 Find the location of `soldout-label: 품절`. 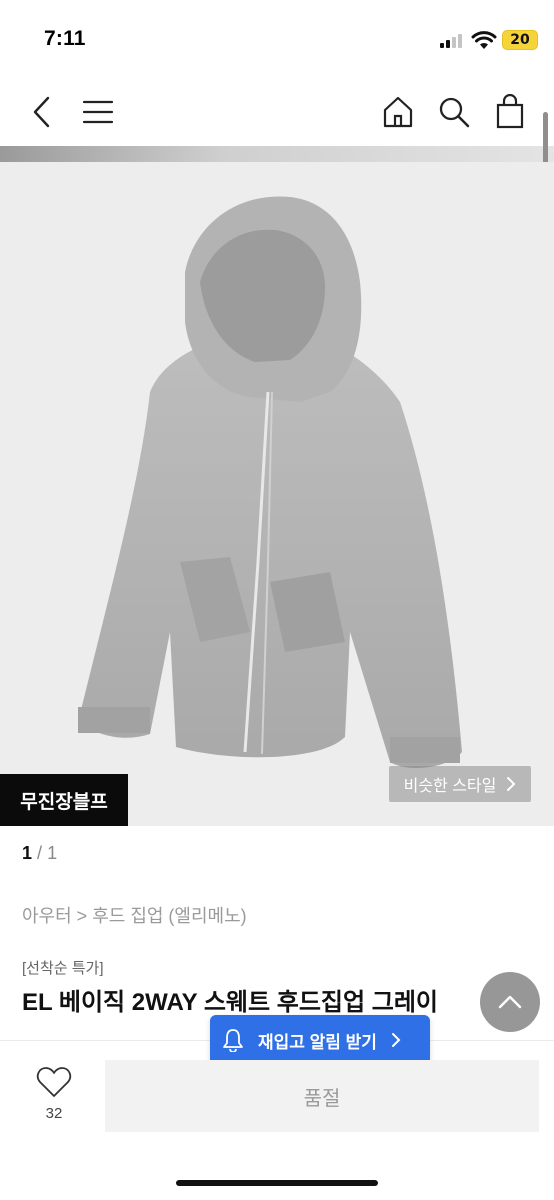

soldout-label: 품절 is located at coordinates (322, 1098).